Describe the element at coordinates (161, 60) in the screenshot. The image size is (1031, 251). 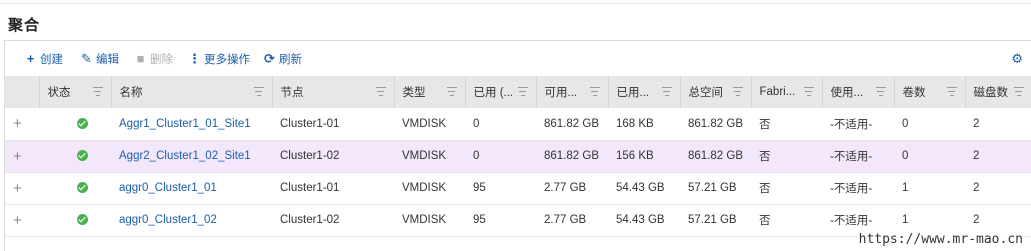
I see `delete-label: 删除` at that location.